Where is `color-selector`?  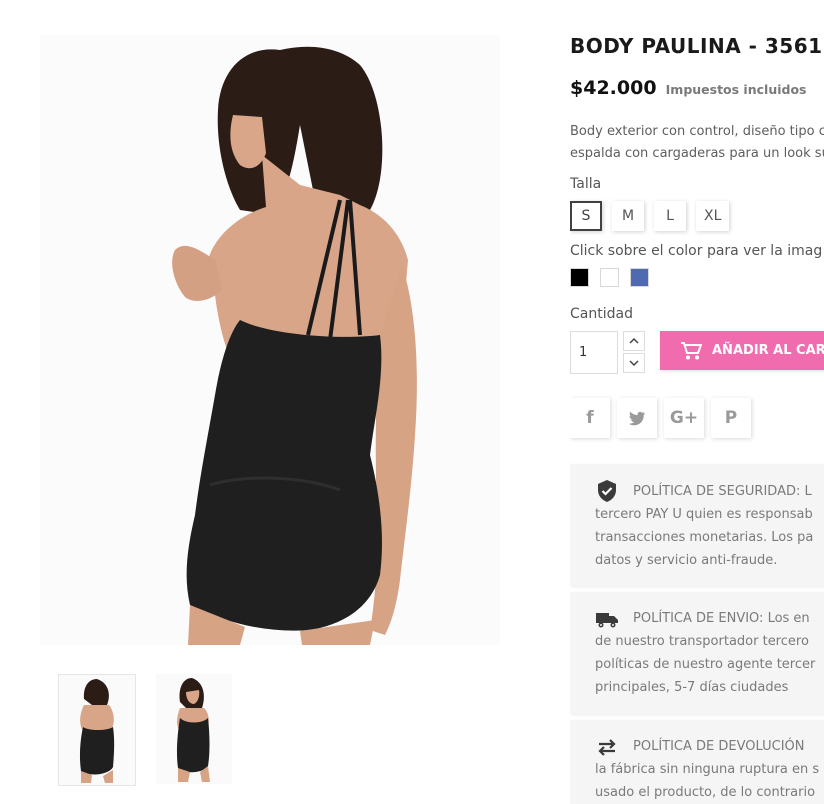 color-selector is located at coordinates (609, 277).